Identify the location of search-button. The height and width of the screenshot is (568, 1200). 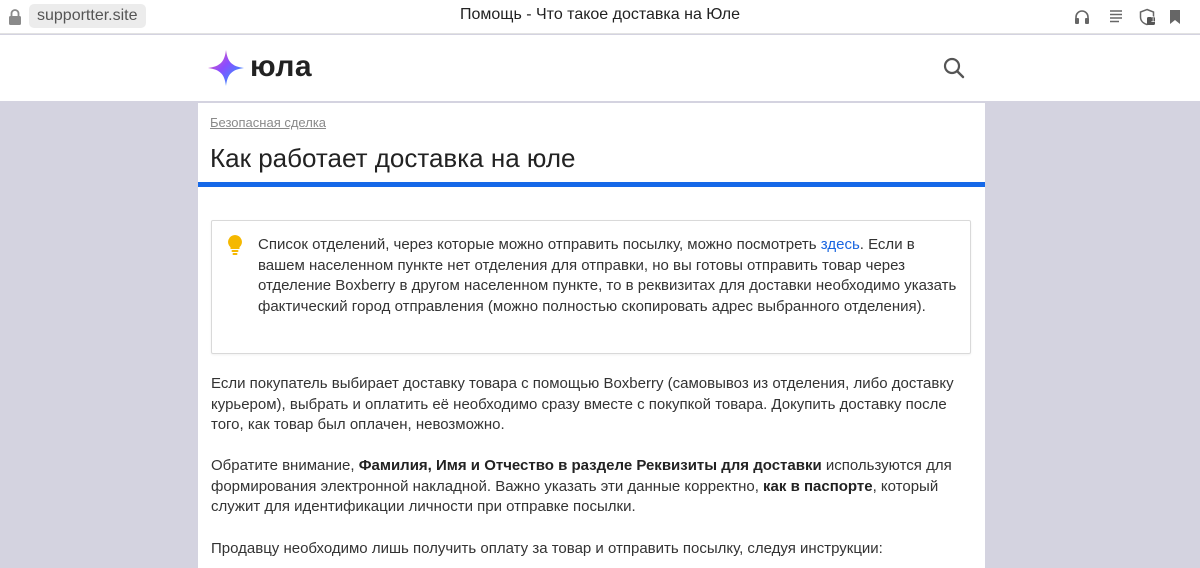
(954, 68).